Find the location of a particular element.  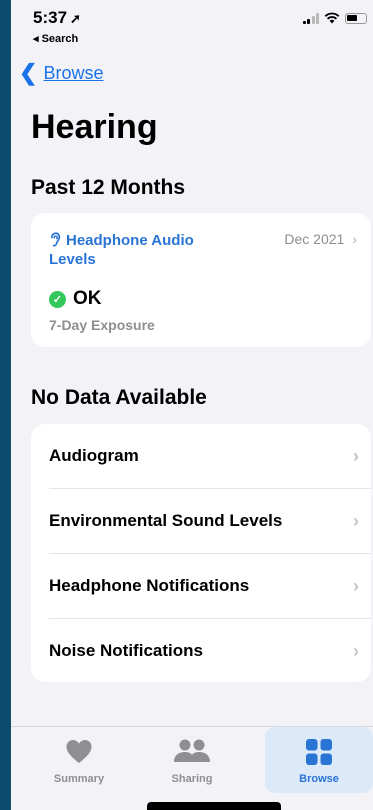

battery-icon is located at coordinates (356, 18).